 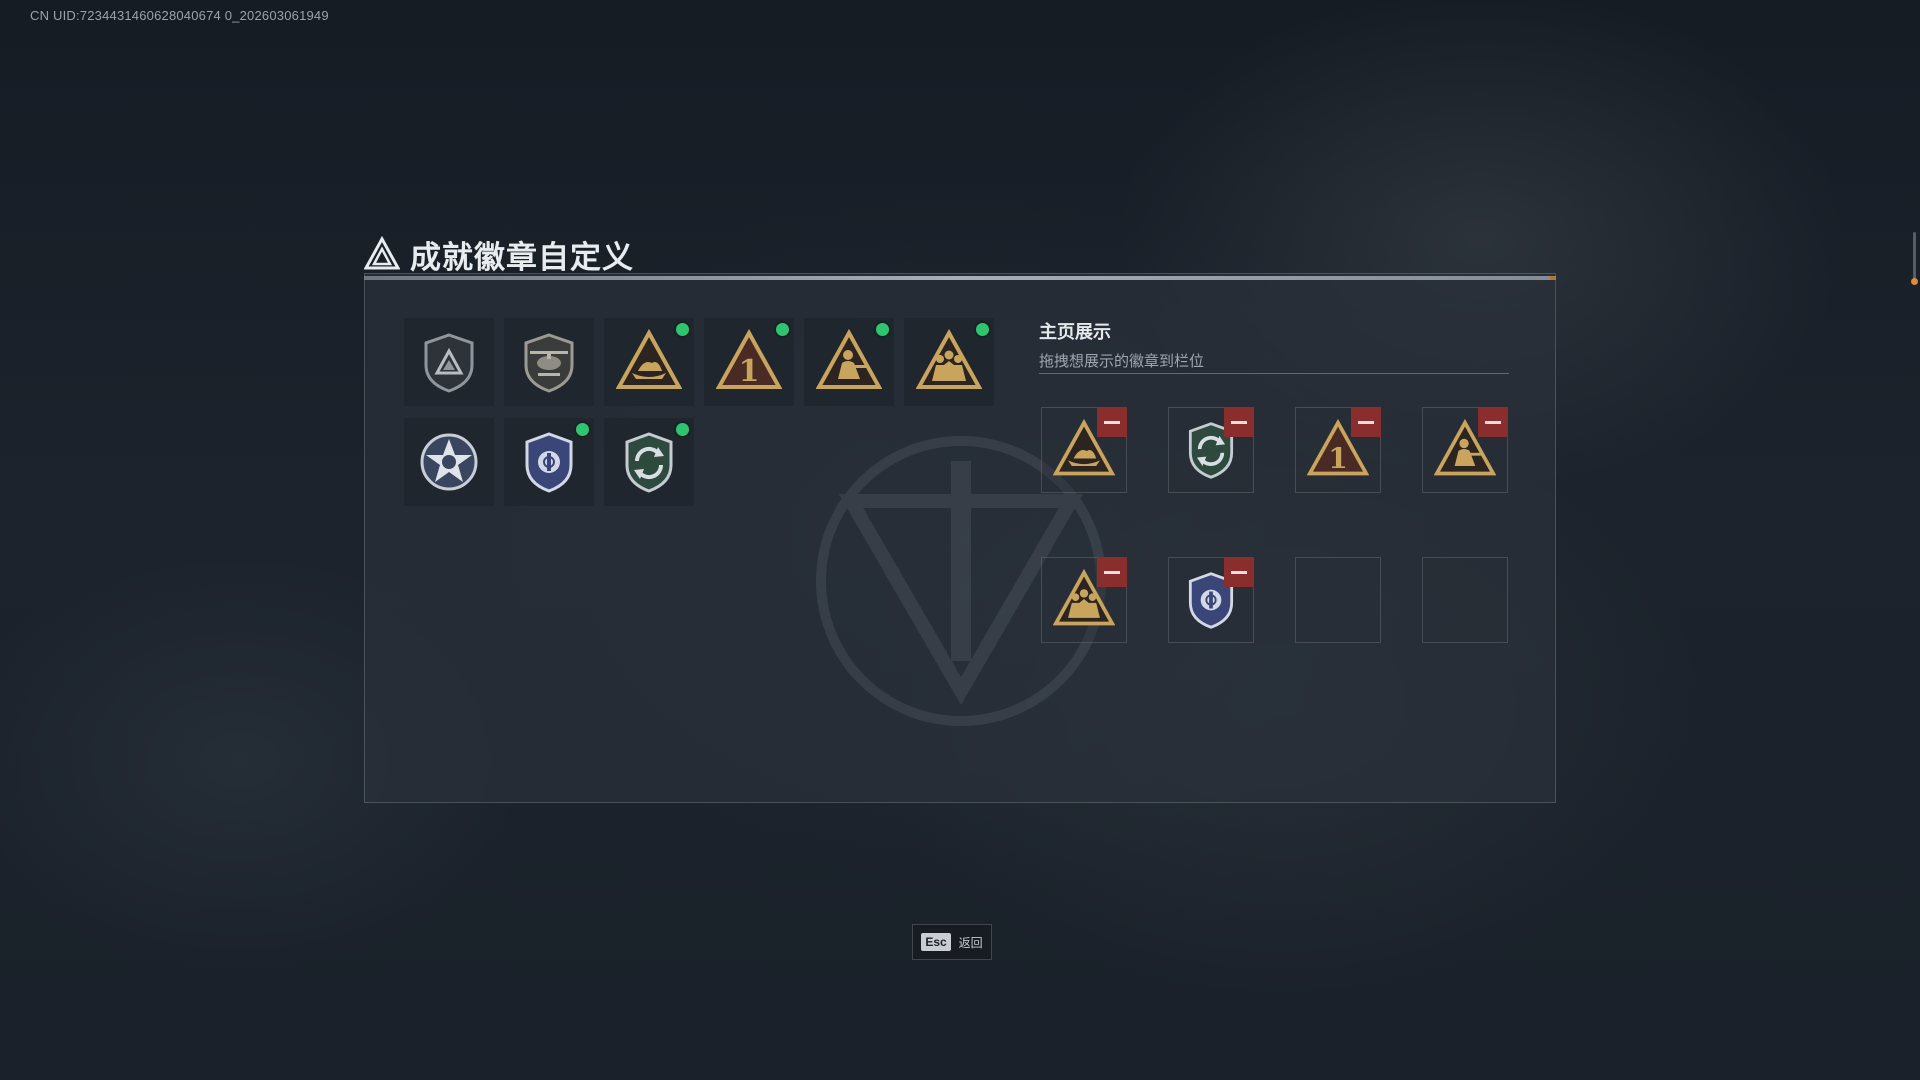 I want to click on inventory-badge-slot: 1, so click(x=749, y=362).